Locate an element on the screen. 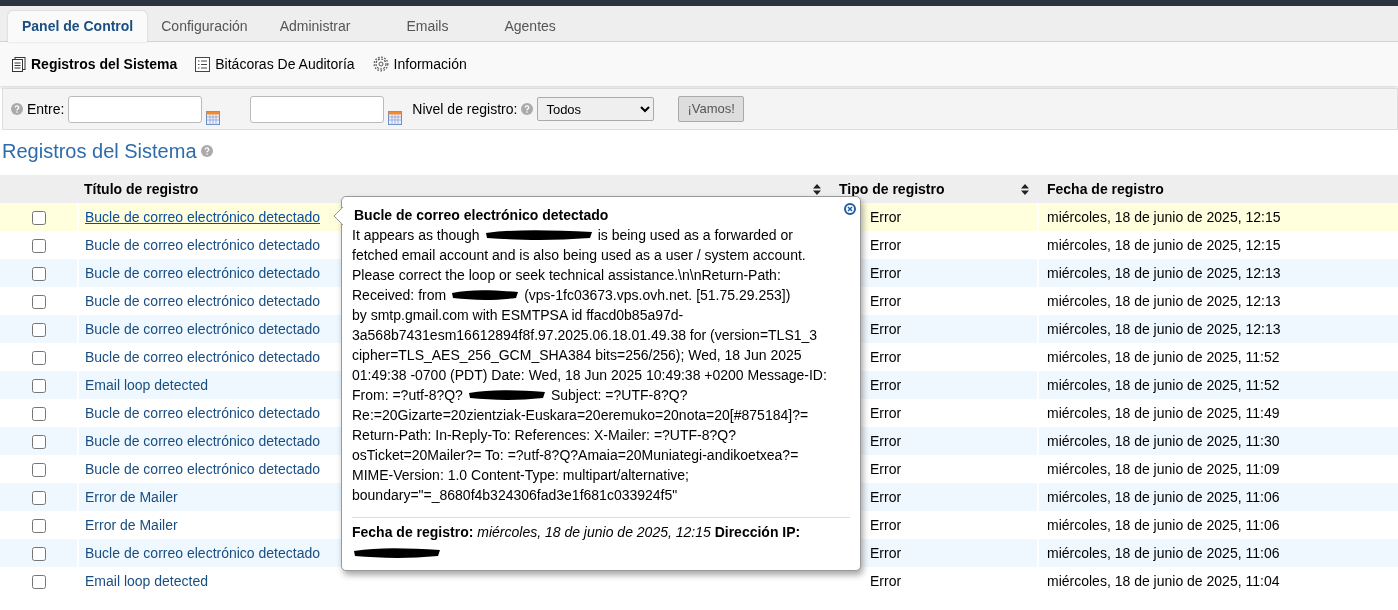 The width and height of the screenshot is (1398, 610). table-cell-text: miércoles, 18 de junio de 2025, 11:30 is located at coordinates (1163, 440).